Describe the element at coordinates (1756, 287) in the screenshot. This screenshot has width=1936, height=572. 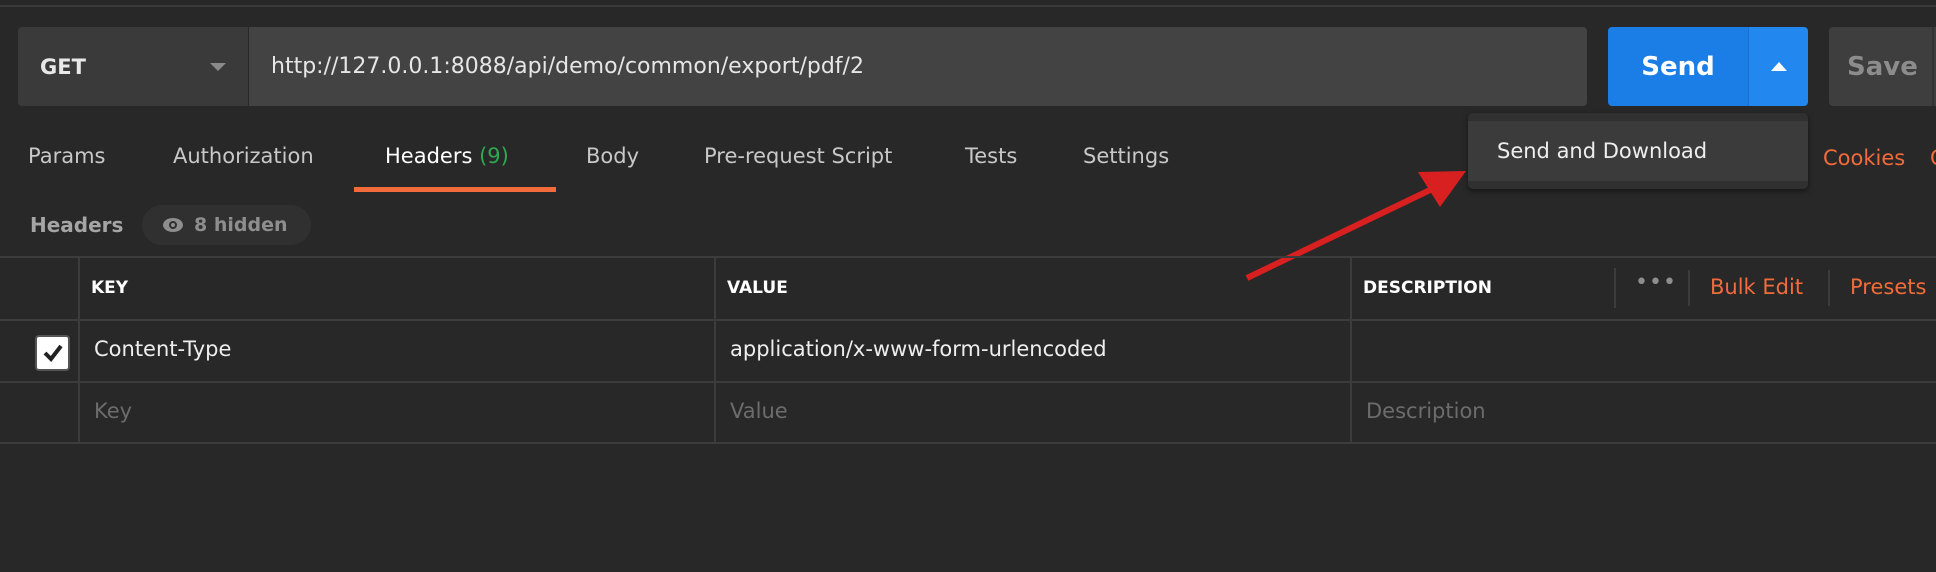
I see `bulk-edit-button: Bulk Edit` at that location.